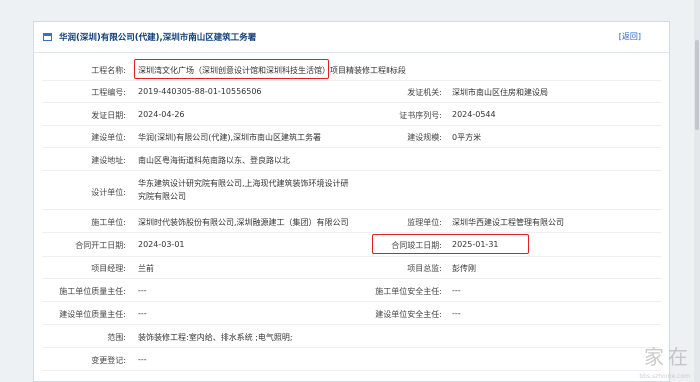  Describe the element at coordinates (92, 291) in the screenshot. I see `construct-quality-label: 施工单位质量主任:` at that location.